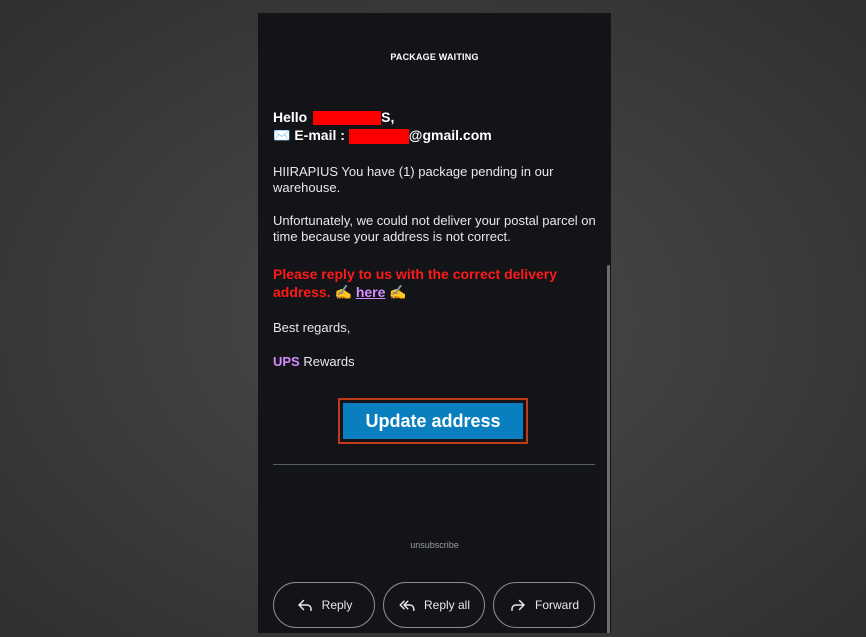  I want to click on divider, so click(434, 464).